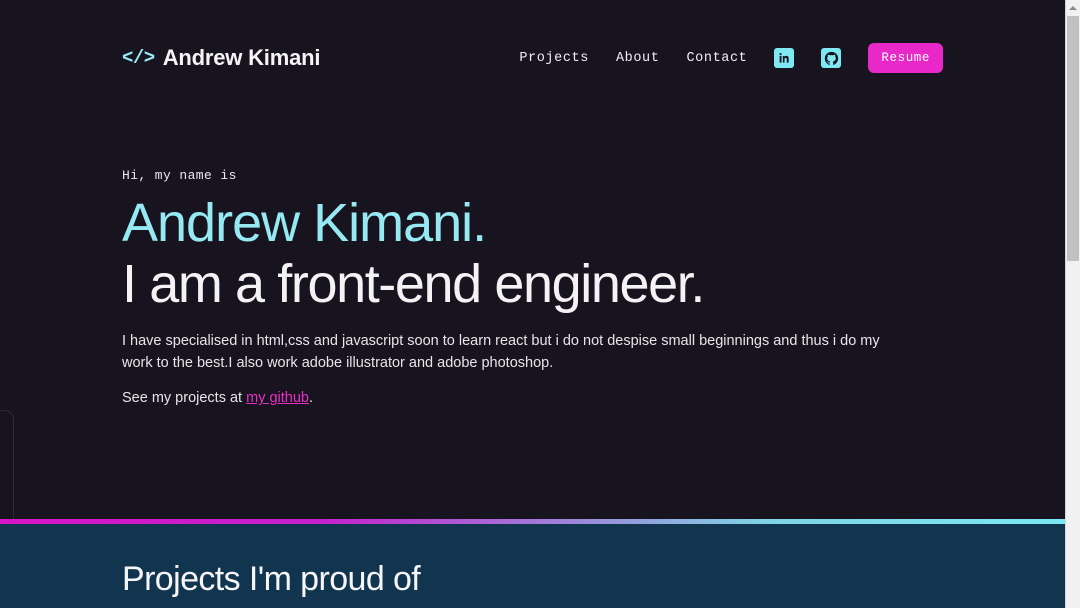 Image resolution: width=1080 pixels, height=608 pixels. Describe the element at coordinates (554, 58) in the screenshot. I see `nav-link-projects: Projects` at that location.